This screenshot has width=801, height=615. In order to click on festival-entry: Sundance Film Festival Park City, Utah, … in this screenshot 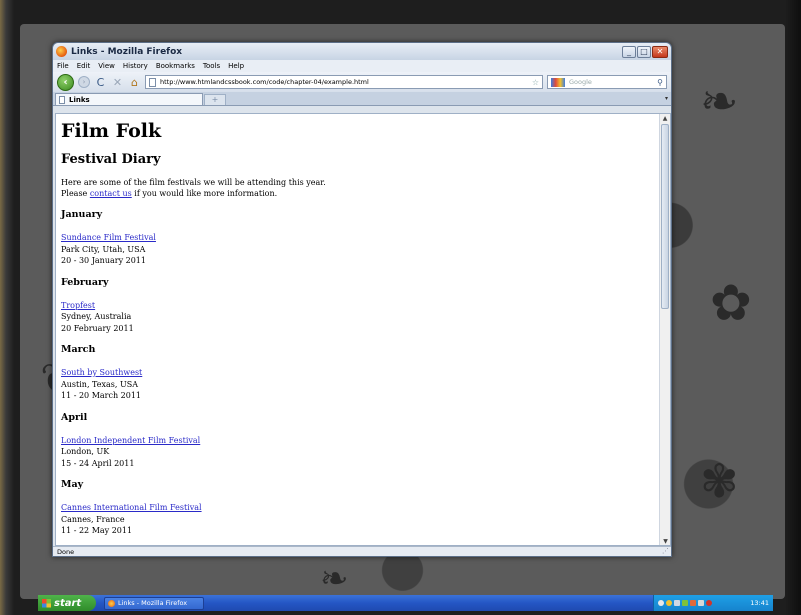, I will do `click(358, 249)`.